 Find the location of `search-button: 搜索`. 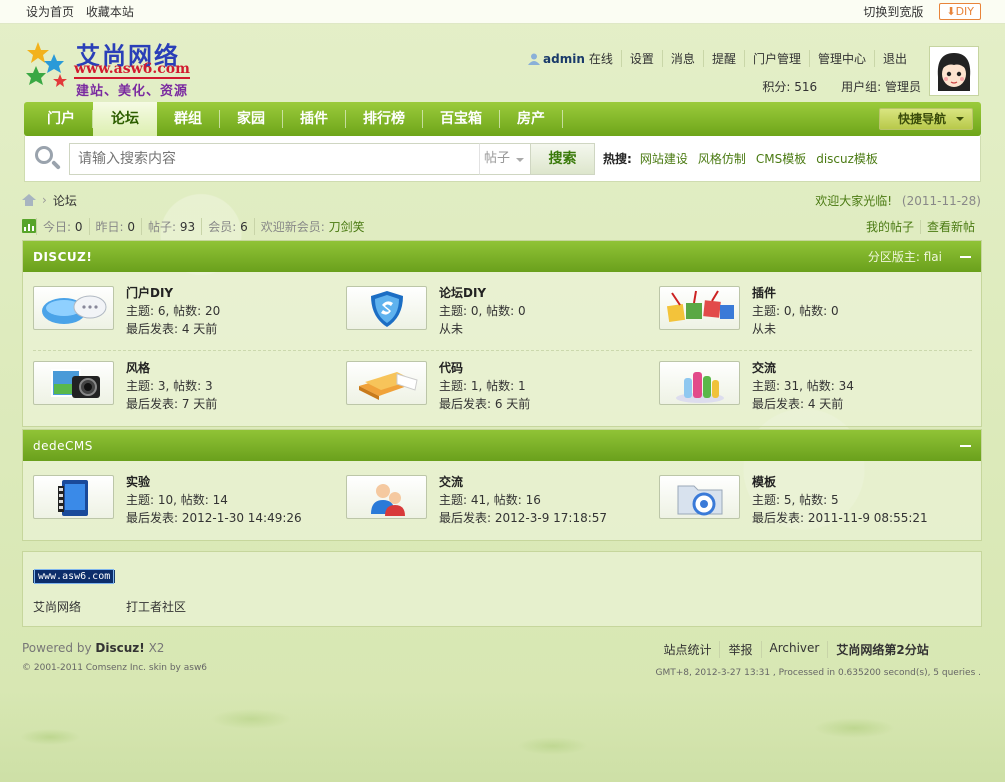

search-button: 搜索 is located at coordinates (563, 158).